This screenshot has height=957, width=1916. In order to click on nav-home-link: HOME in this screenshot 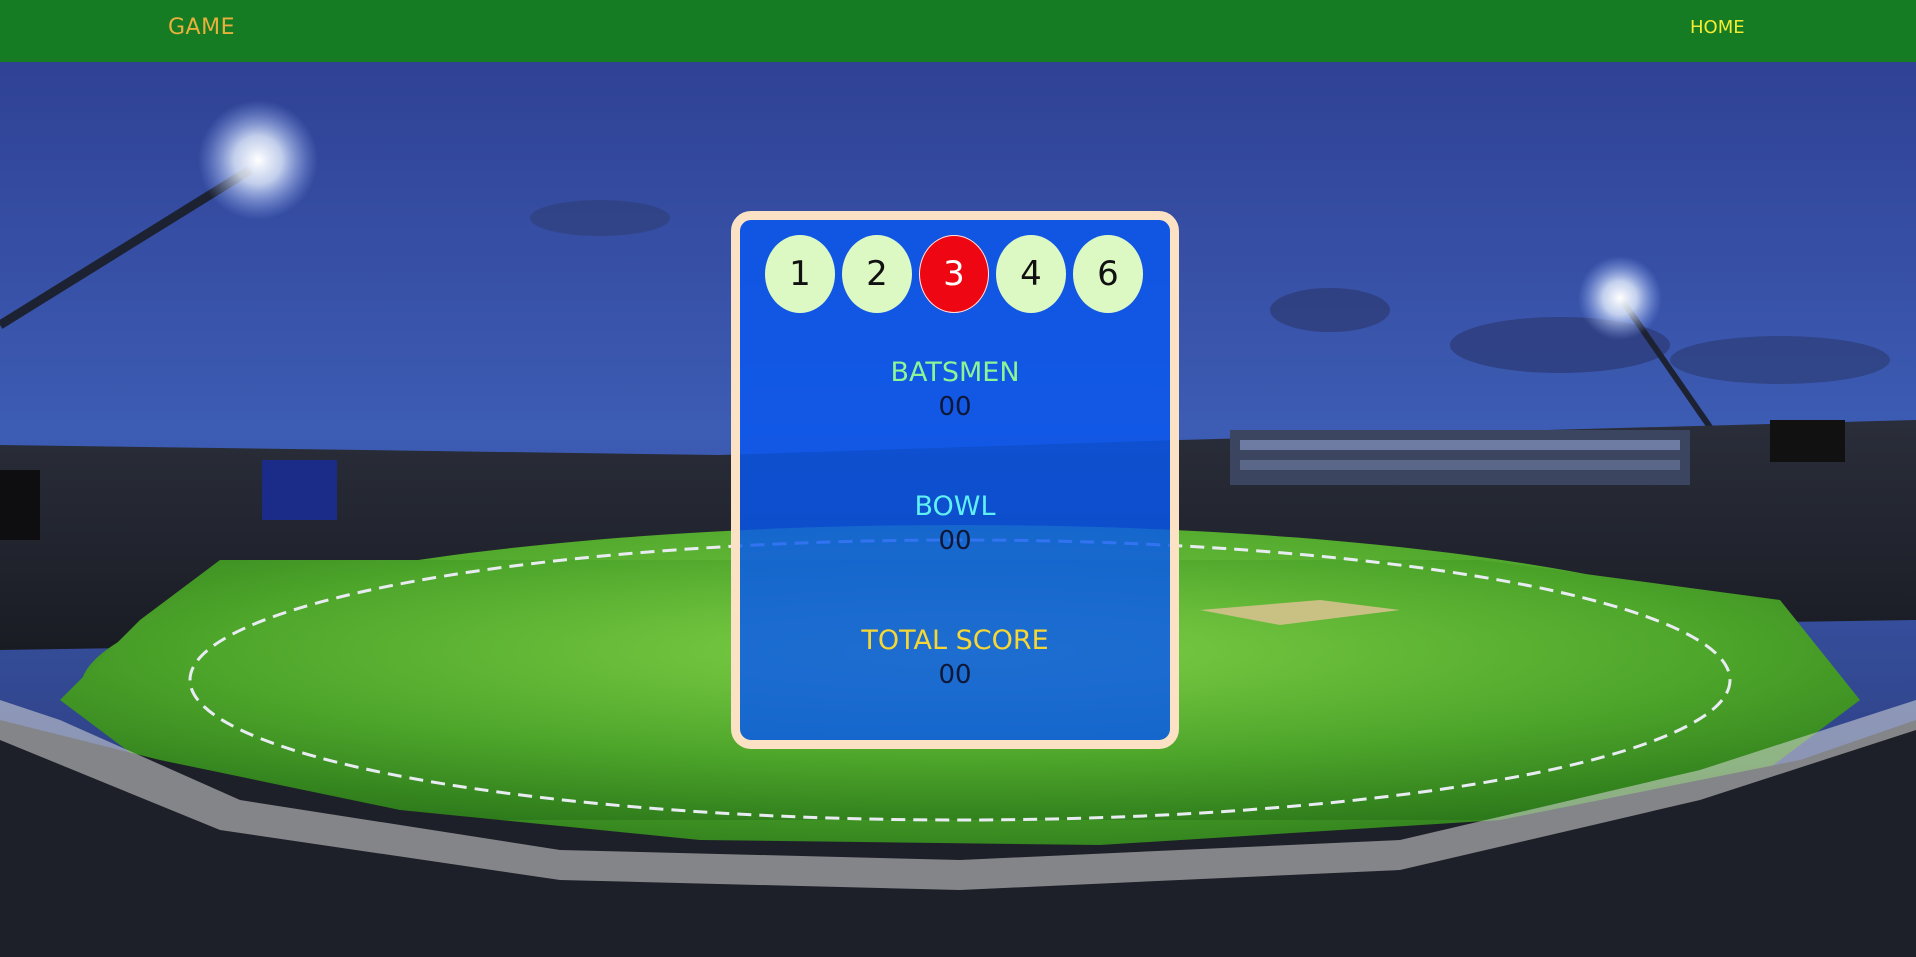, I will do `click(1717, 28)`.